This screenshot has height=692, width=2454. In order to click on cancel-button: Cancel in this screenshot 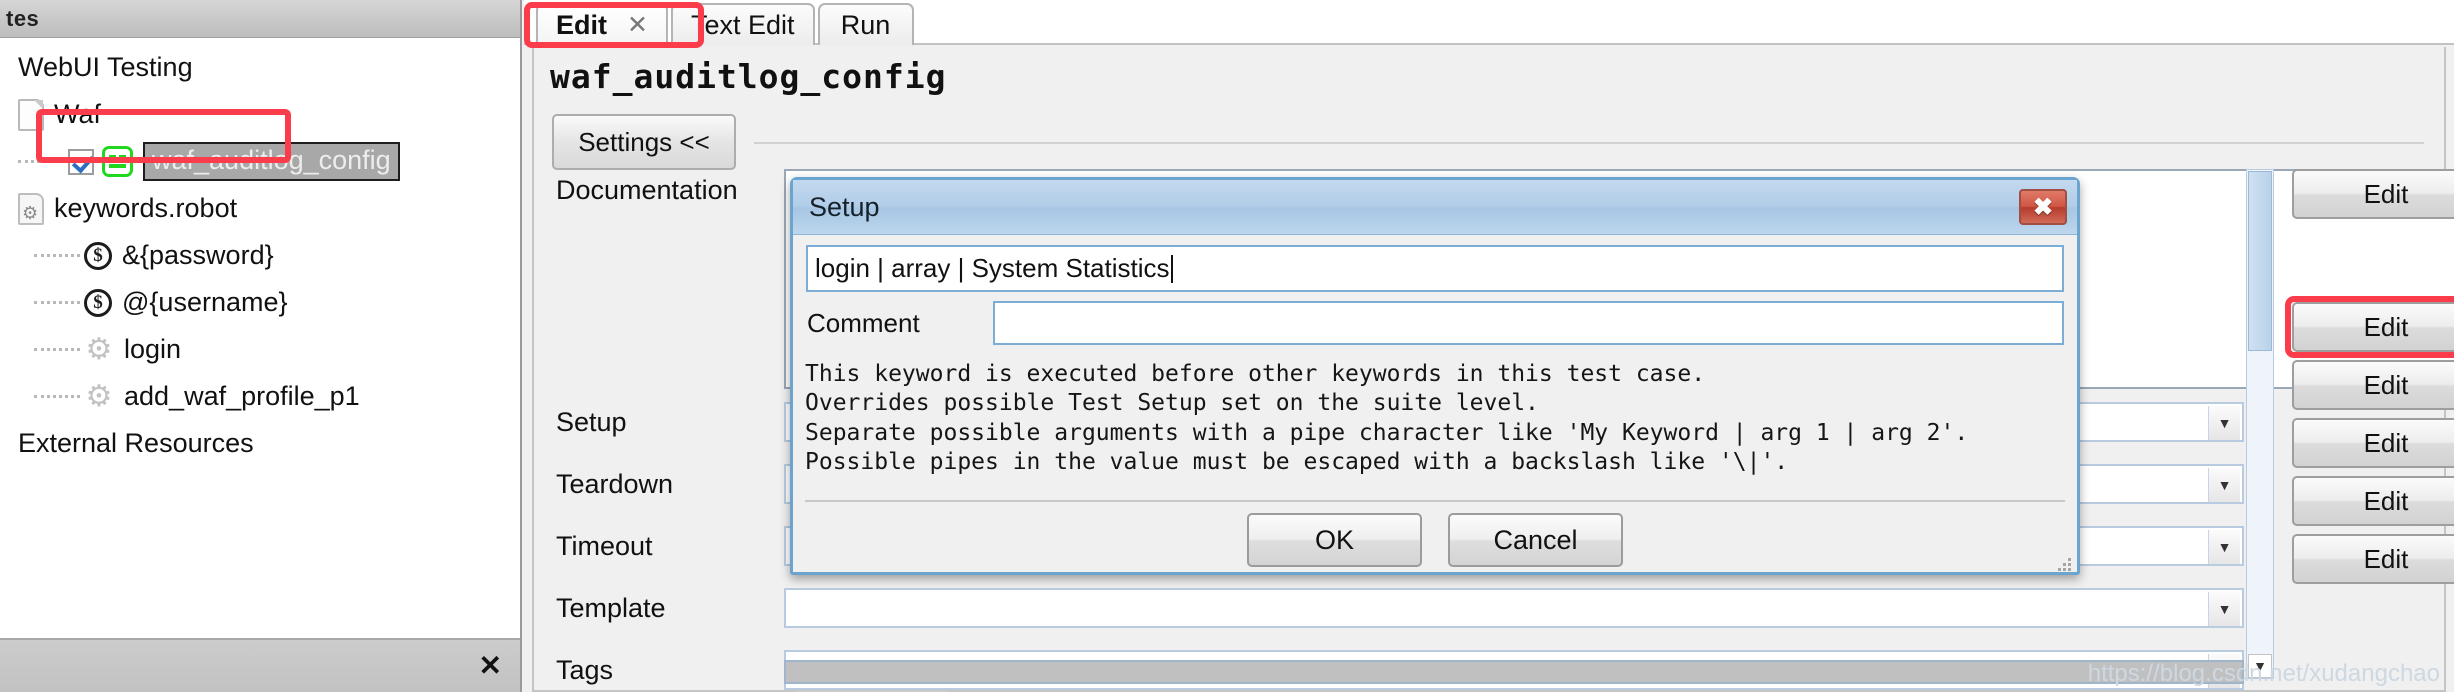, I will do `click(1535, 540)`.